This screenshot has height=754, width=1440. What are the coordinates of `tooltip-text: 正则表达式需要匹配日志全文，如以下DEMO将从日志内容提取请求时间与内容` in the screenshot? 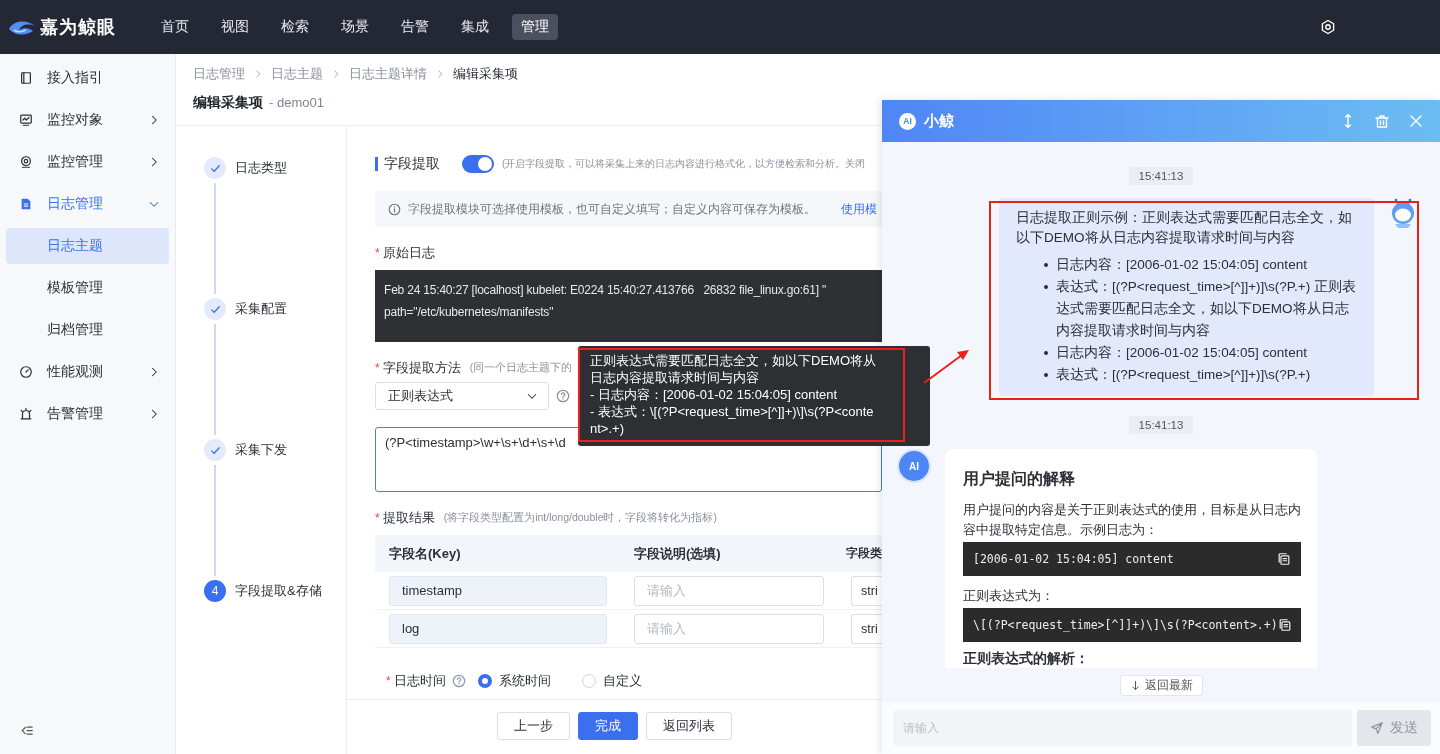 It's located at (733, 369).